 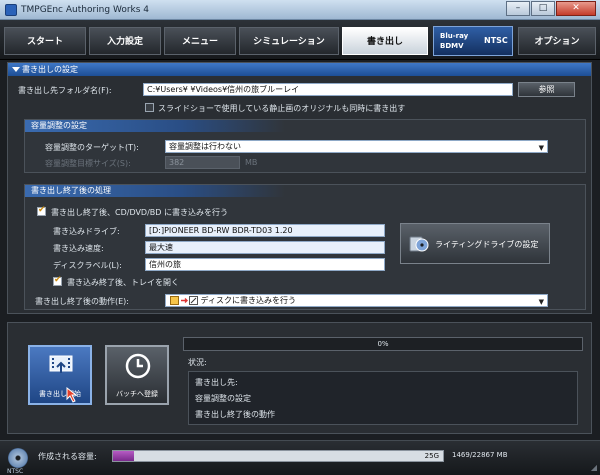 I want to click on capacity-label: 作成される容量:, so click(x=67, y=456).